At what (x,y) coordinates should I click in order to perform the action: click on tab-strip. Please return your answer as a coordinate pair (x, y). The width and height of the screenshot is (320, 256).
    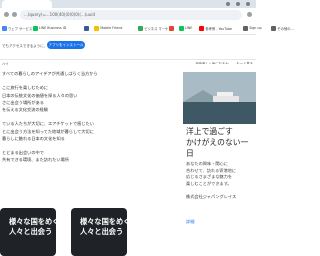
    Looking at the image, I should click on (128, 4).